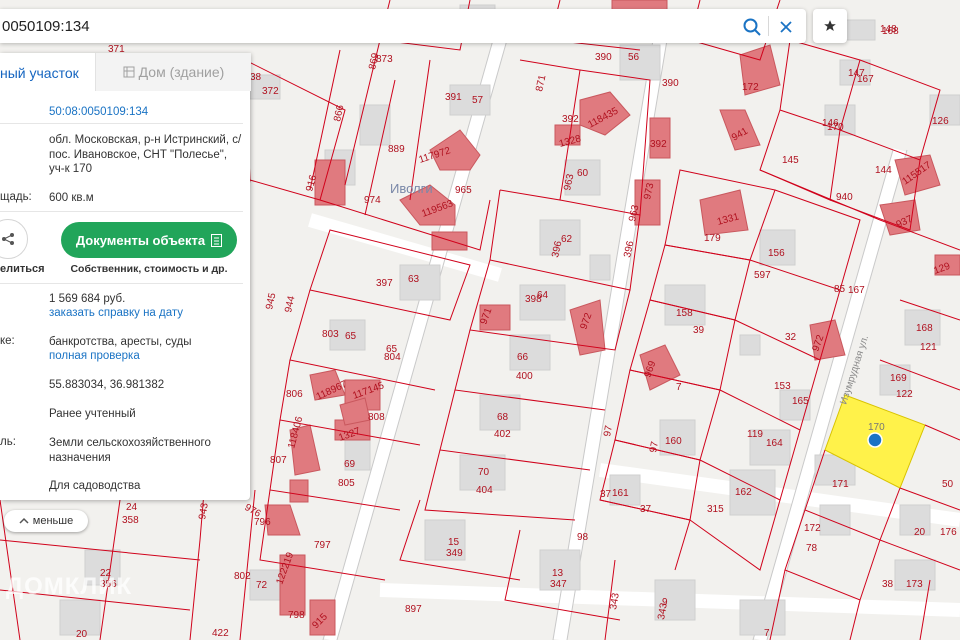 This screenshot has width=960, height=640. Describe the element at coordinates (453, 97) in the screenshot. I see `parcel-number-label: 391` at that location.